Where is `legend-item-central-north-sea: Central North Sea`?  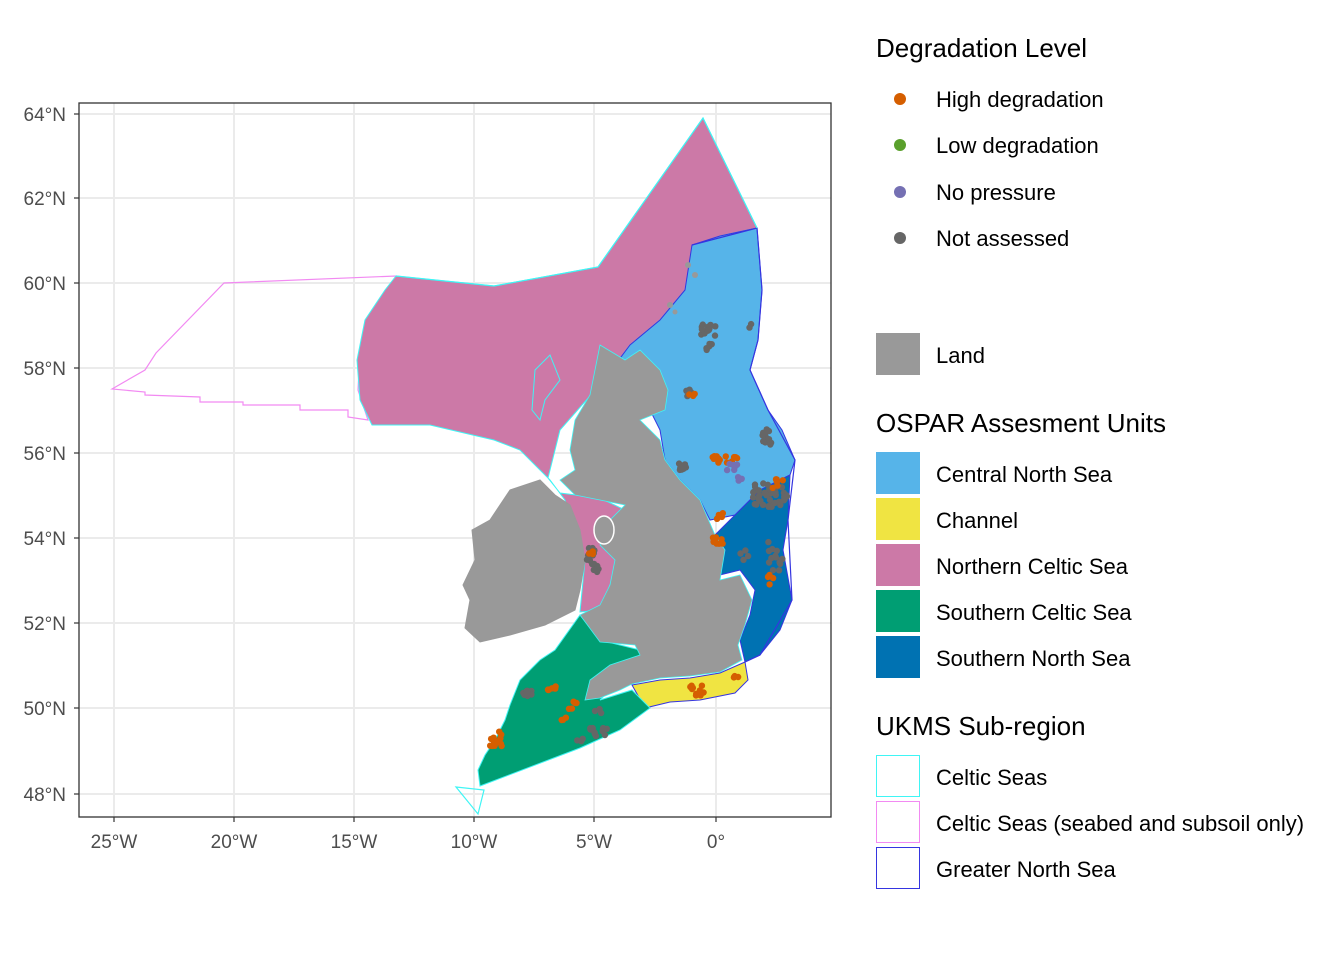
legend-item-central-north-sea: Central North Sea is located at coordinates (1106, 474).